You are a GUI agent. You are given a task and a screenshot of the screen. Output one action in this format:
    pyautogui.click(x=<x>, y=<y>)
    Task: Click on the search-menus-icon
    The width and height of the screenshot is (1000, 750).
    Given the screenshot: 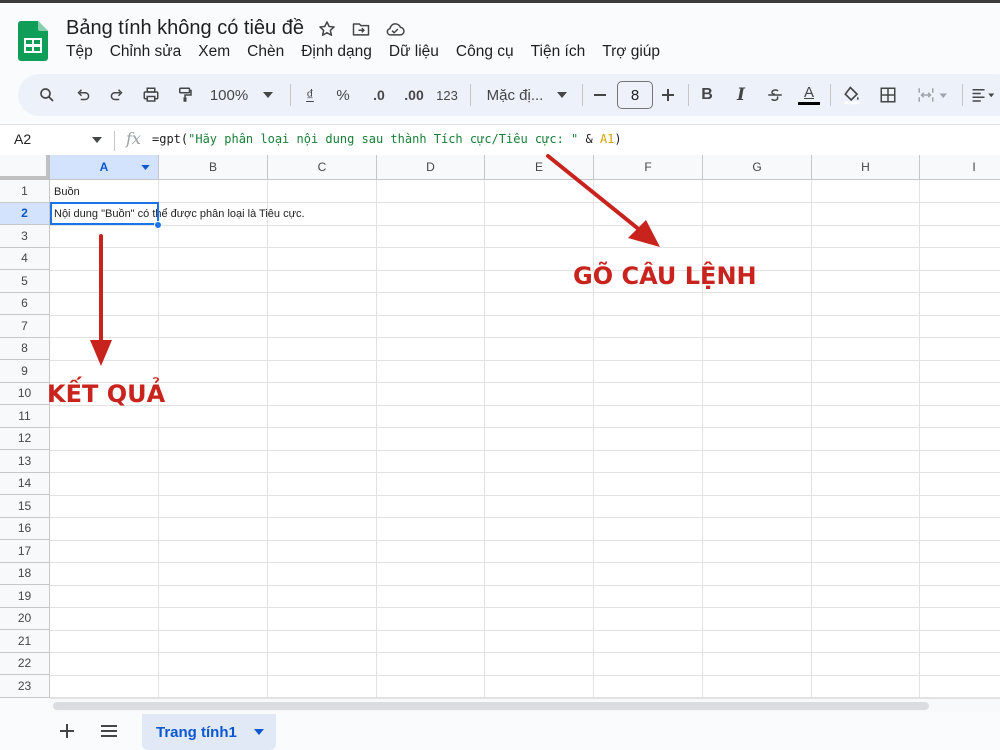 What is the action you would take?
    pyautogui.click(x=47, y=95)
    